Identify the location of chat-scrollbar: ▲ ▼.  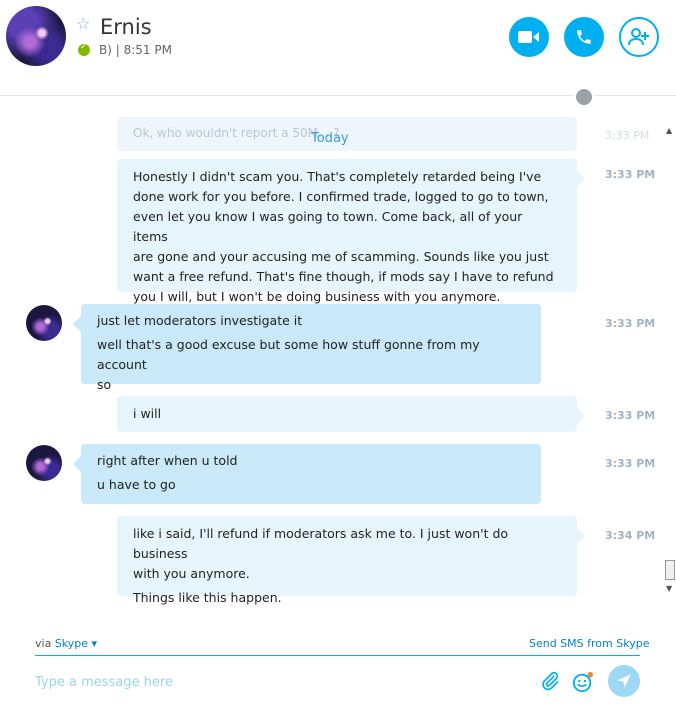
(670, 360).